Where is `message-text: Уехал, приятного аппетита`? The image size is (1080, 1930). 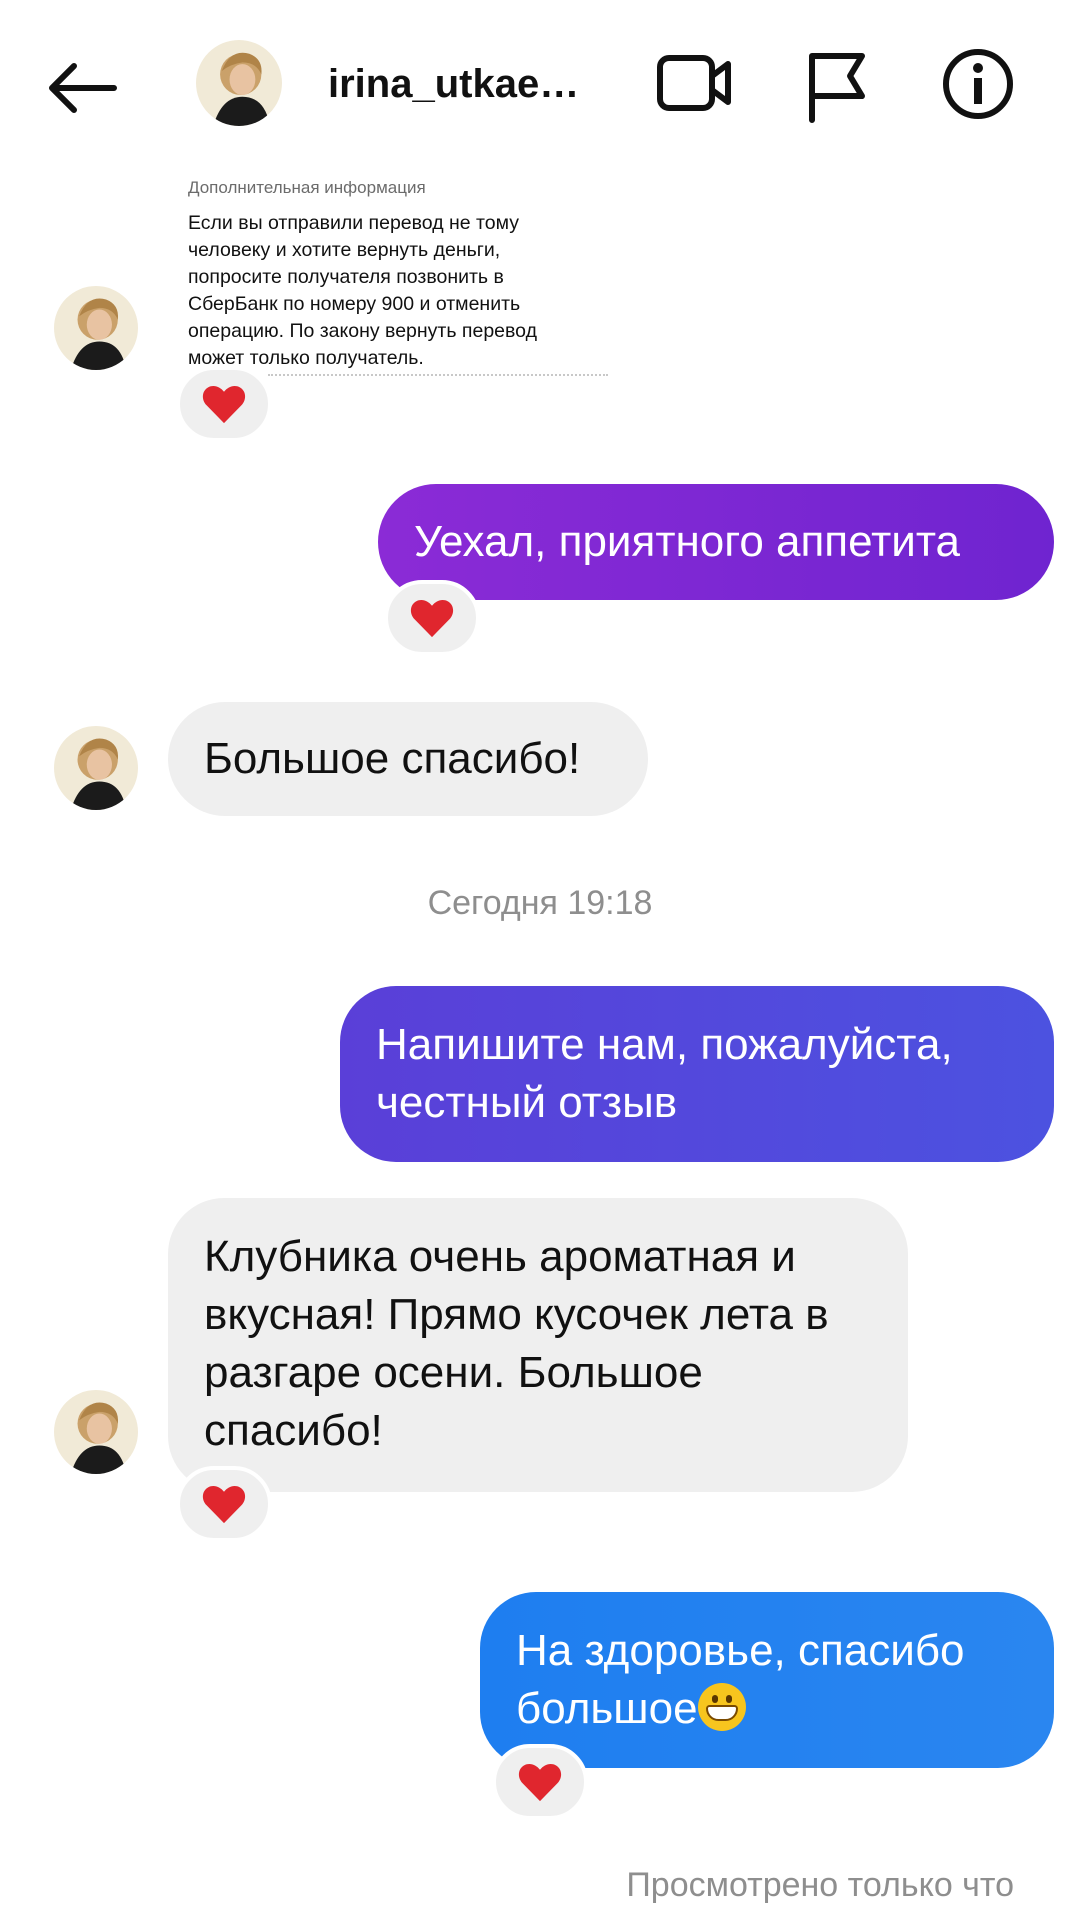 message-text: Уехал, приятного аппетита is located at coordinates (687, 541).